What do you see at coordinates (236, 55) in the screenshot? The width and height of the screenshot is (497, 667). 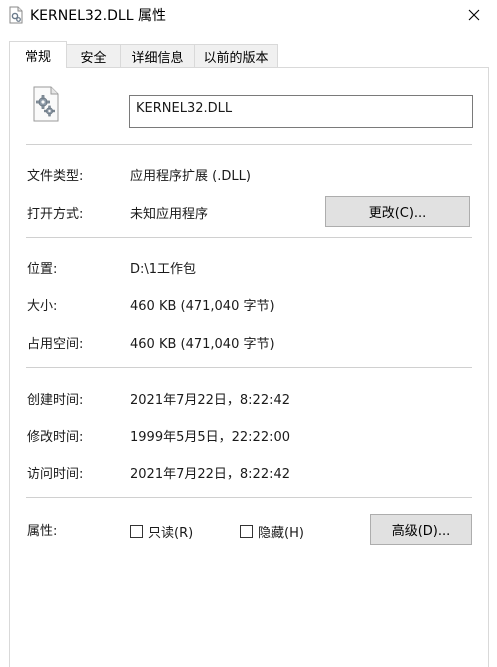 I see `tab-previous-versions: 以前的版本` at bounding box center [236, 55].